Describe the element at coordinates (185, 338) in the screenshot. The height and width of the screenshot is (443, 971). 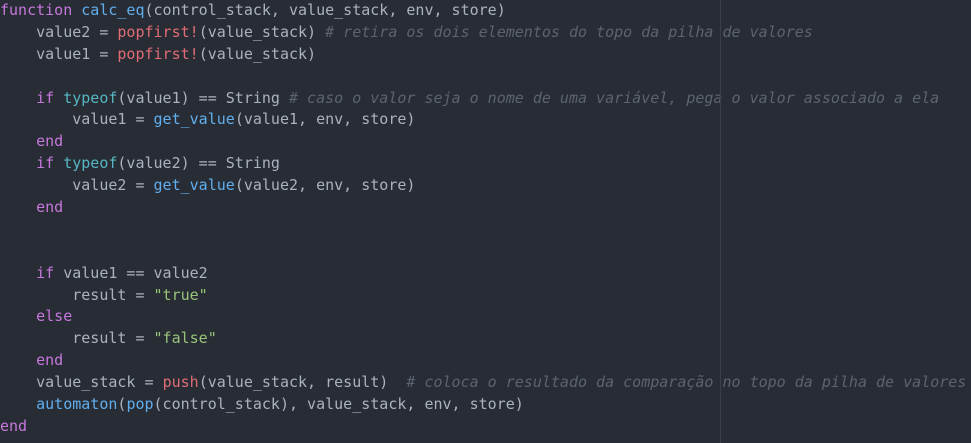
I see `code-token: "false"` at that location.